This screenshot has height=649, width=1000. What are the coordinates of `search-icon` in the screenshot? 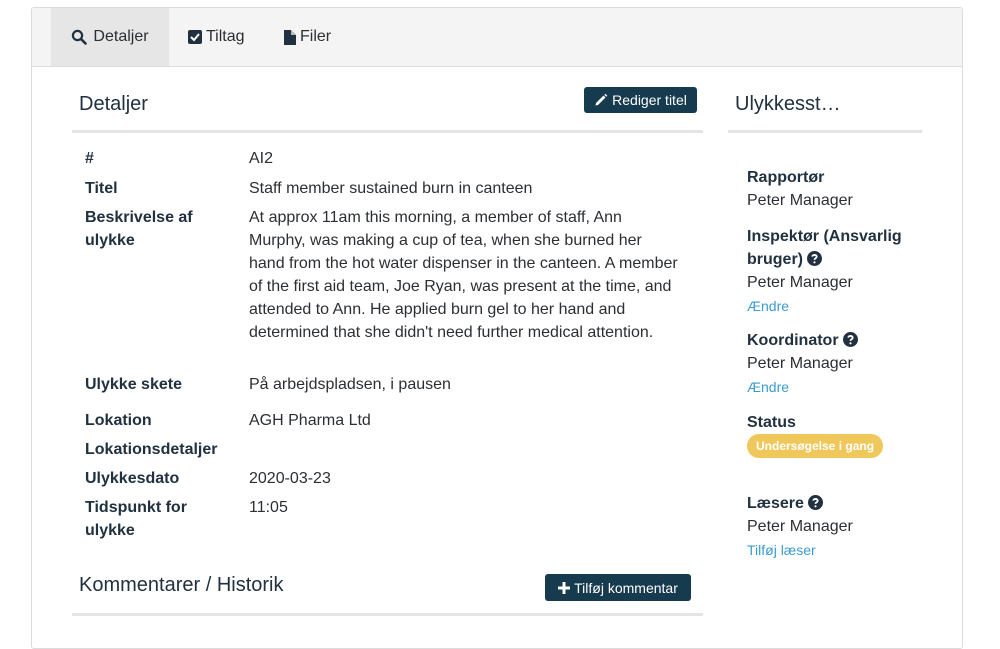 It's located at (79, 37).